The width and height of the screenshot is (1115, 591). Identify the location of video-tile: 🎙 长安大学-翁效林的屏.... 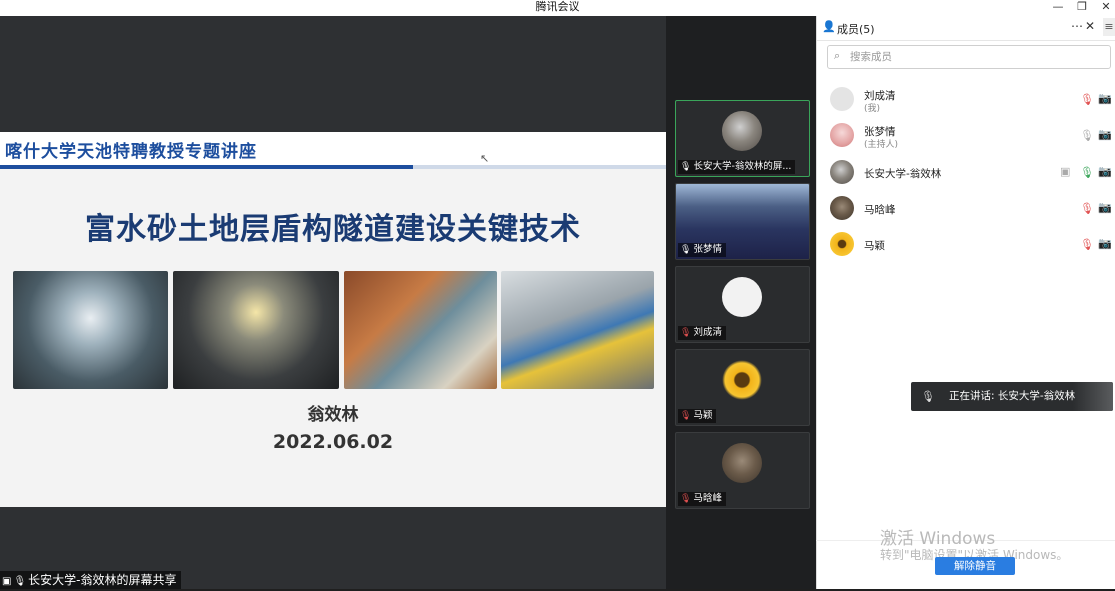
(742, 138).